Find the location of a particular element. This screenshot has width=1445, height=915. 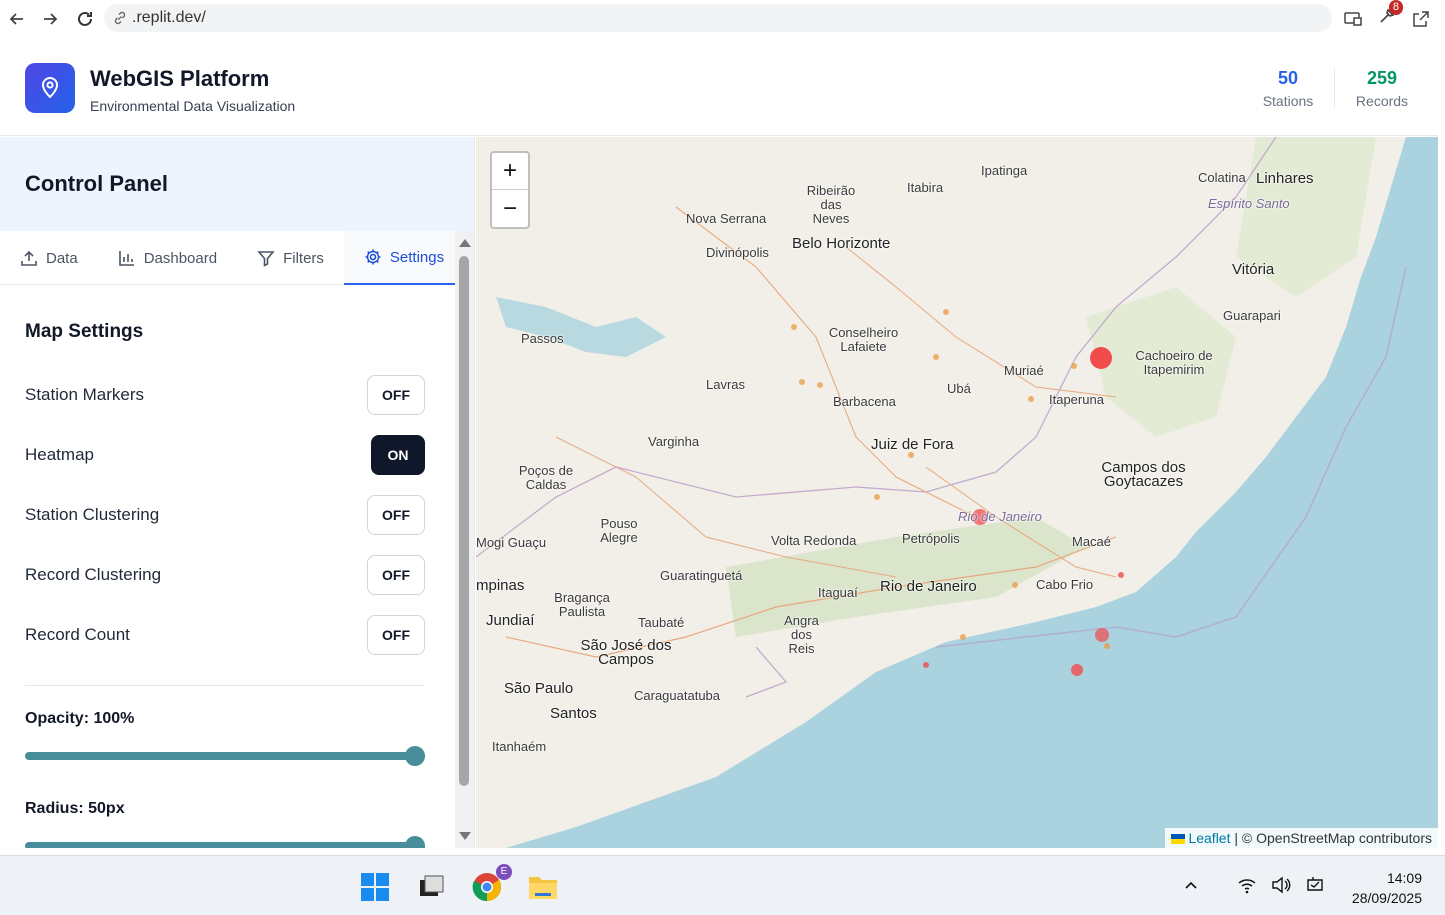

radius-slider-track is located at coordinates (225, 845).